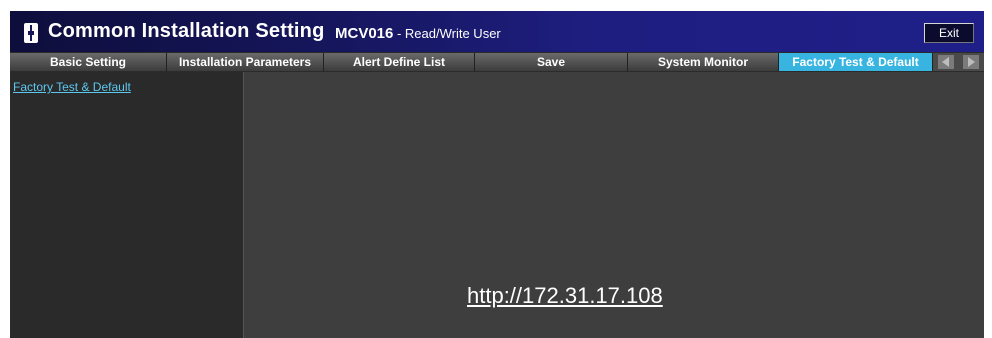 This screenshot has height=338, width=992. What do you see at coordinates (565, 296) in the screenshot?
I see `device-url-link: http://172.31.17.108` at bounding box center [565, 296].